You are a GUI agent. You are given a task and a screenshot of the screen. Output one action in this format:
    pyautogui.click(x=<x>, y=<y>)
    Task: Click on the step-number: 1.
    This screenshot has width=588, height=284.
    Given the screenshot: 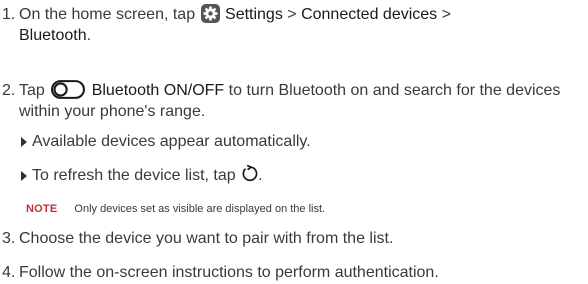 What is the action you would take?
    pyautogui.click(x=9, y=14)
    